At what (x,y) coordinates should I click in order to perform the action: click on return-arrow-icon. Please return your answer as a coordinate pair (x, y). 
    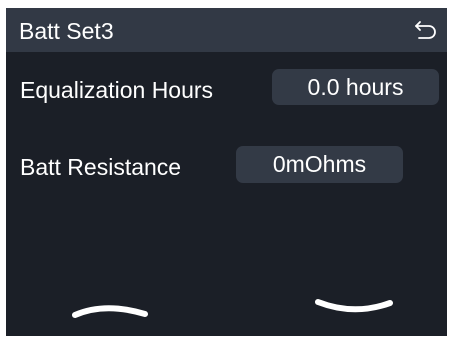
    Looking at the image, I should click on (426, 30).